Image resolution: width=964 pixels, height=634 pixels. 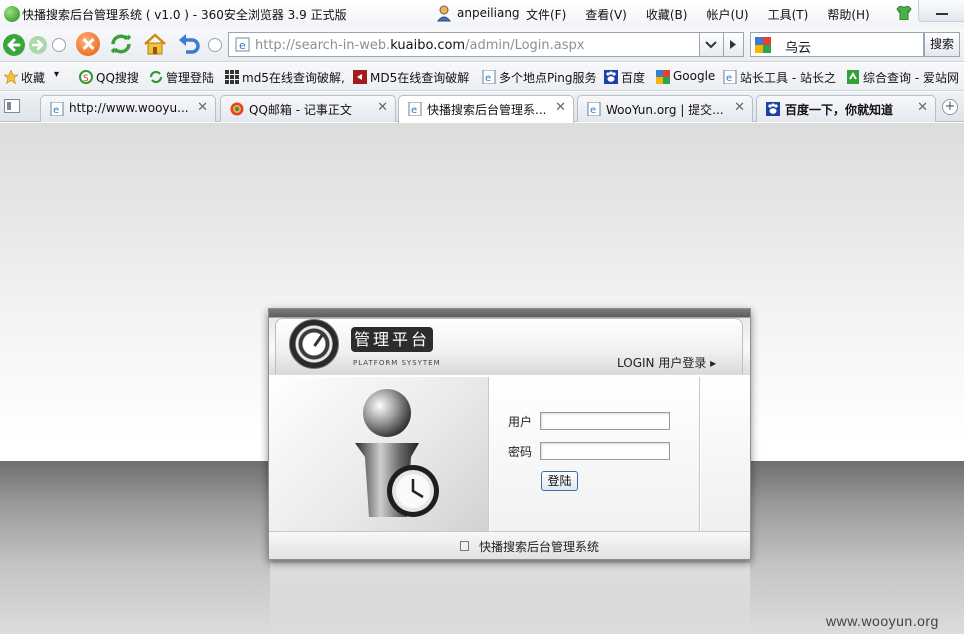 What do you see at coordinates (464, 546) in the screenshot?
I see `document-icon` at bounding box center [464, 546].